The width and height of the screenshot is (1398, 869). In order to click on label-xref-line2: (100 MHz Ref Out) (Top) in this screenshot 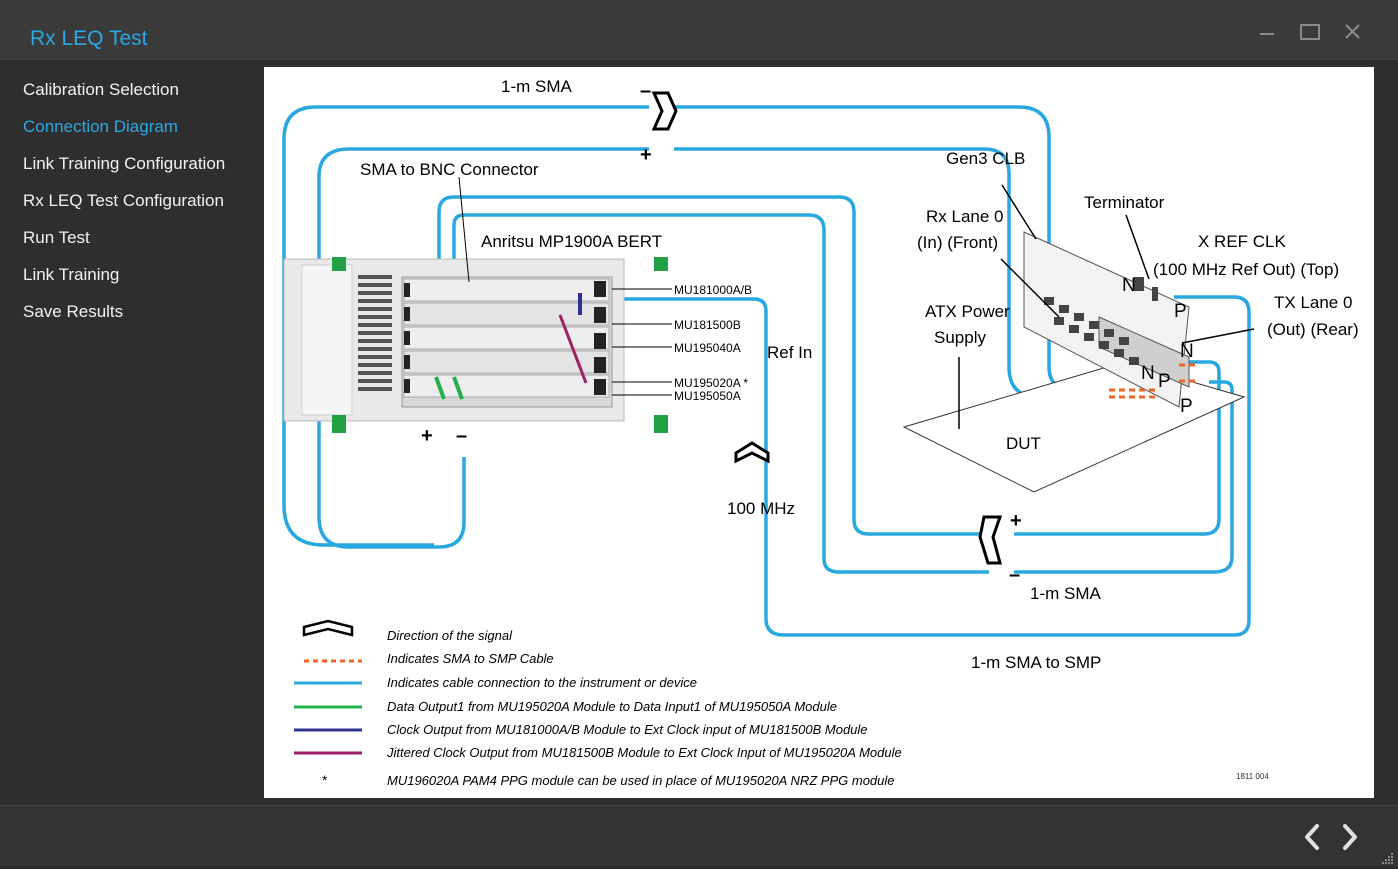, I will do `click(1246, 269)`.